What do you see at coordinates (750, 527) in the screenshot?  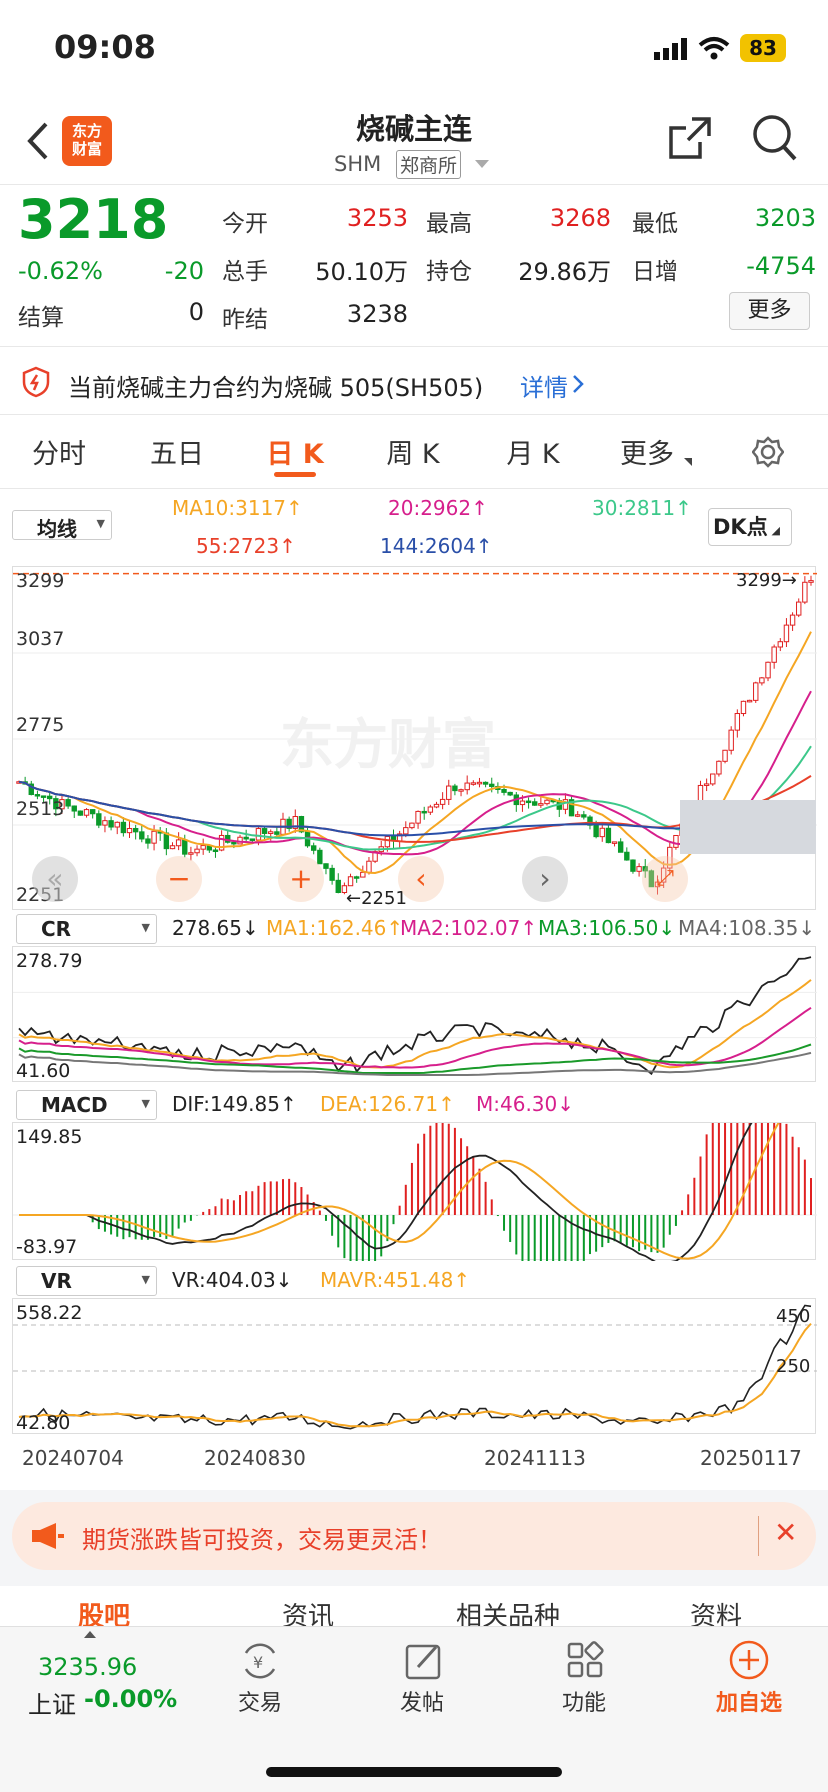 I see `dk-point-button: DK点 ◢` at bounding box center [750, 527].